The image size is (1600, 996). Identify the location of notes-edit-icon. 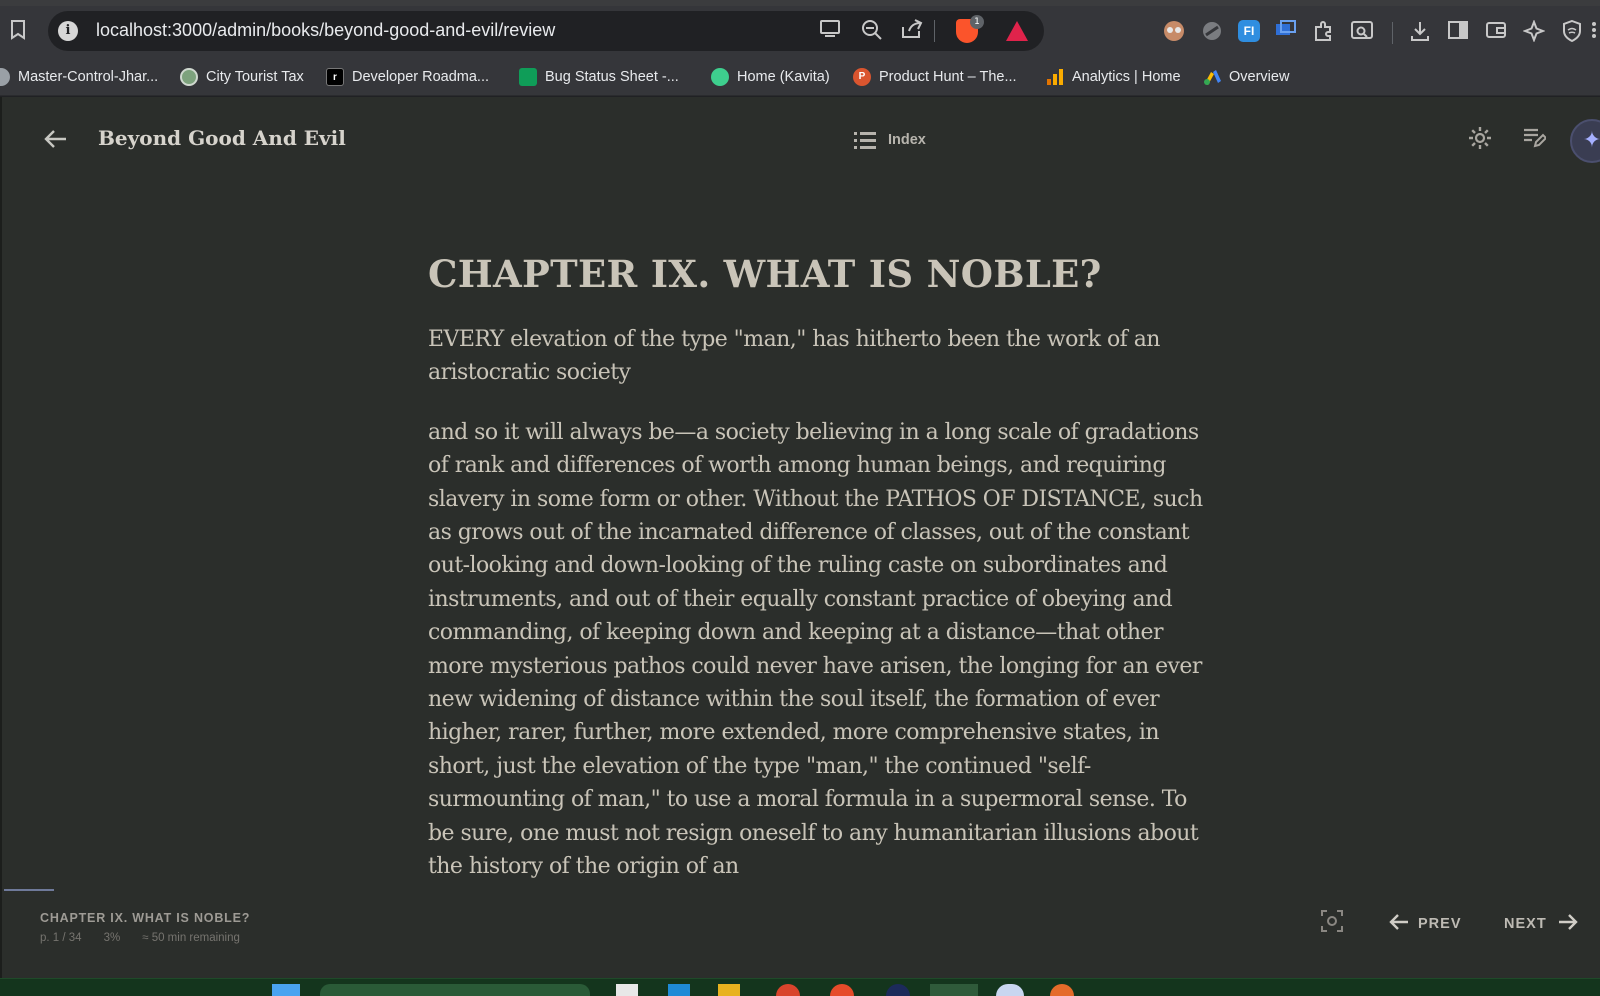
(1534, 140).